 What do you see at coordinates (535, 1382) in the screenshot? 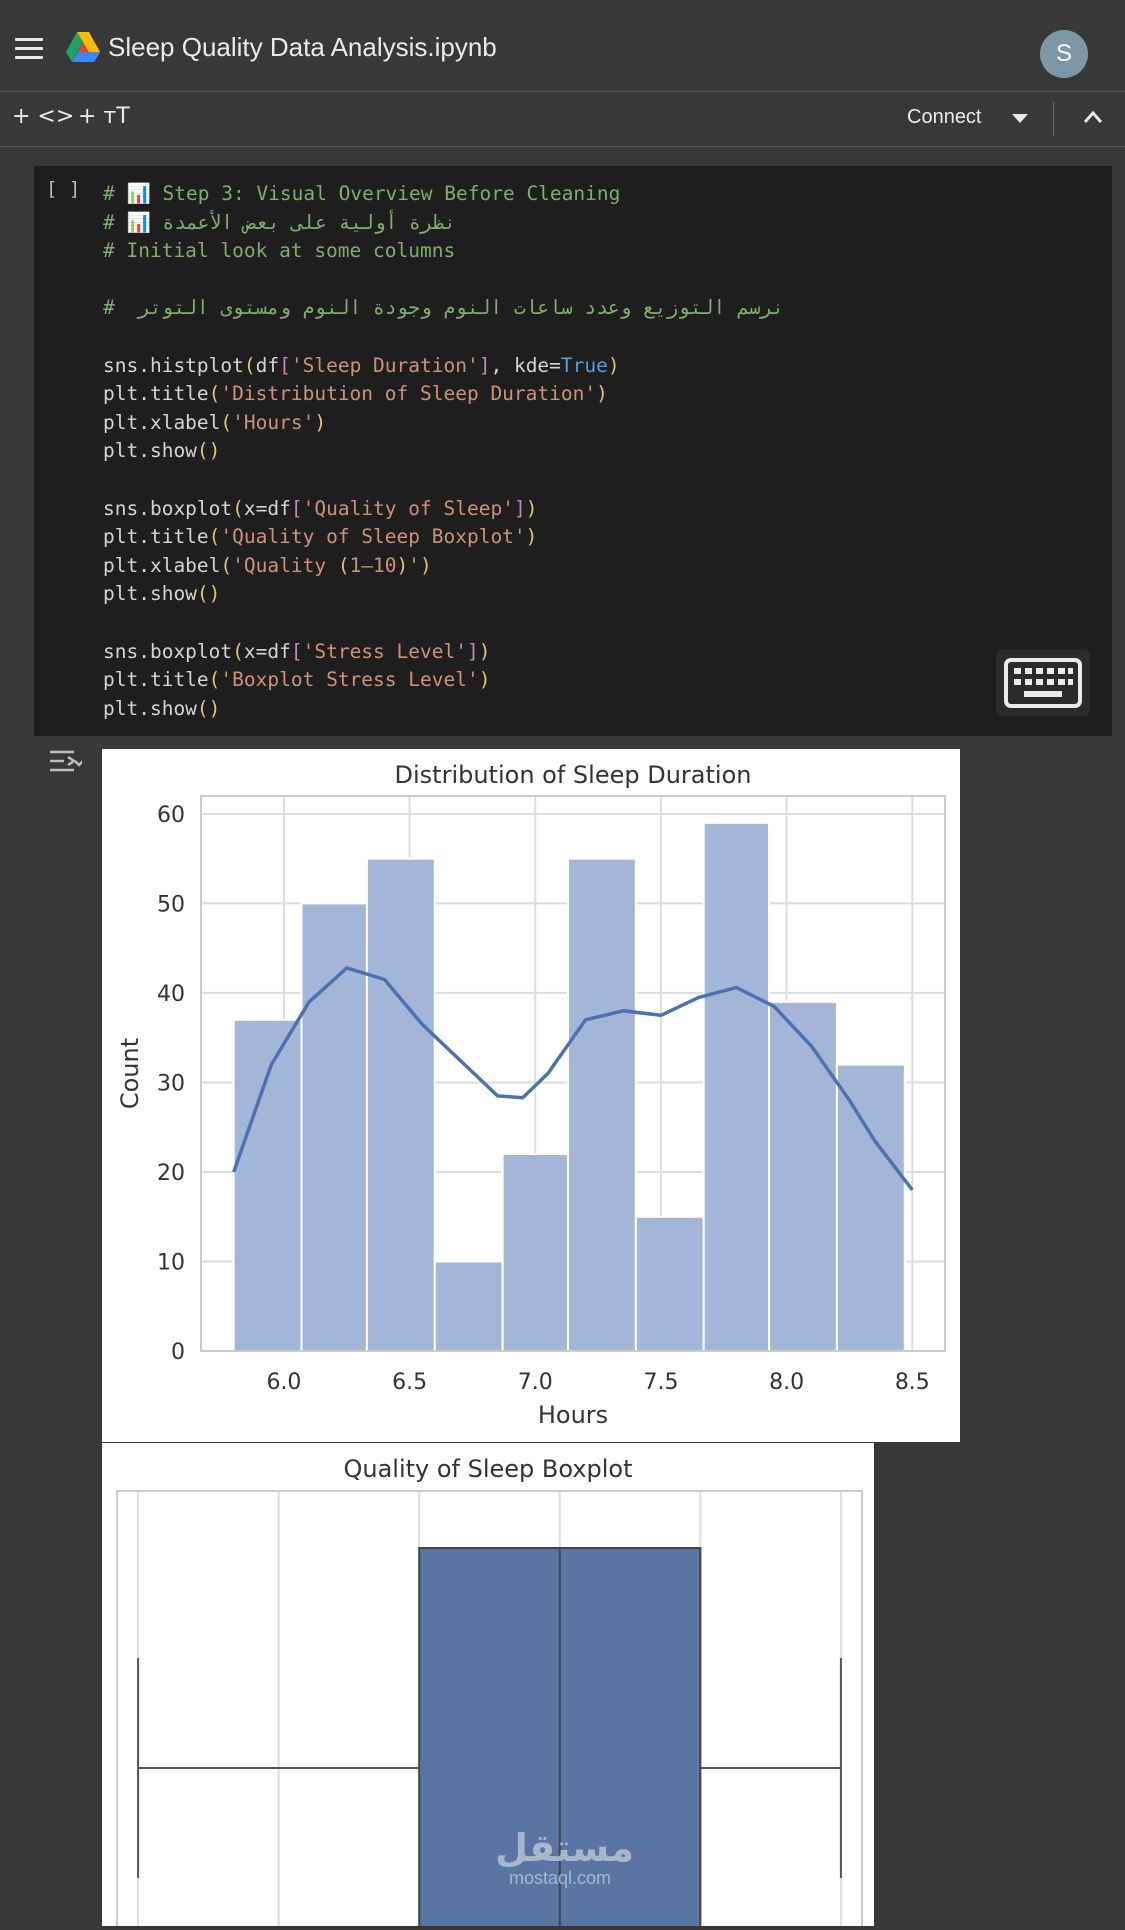
I see `x-tick-label: 7.0` at bounding box center [535, 1382].